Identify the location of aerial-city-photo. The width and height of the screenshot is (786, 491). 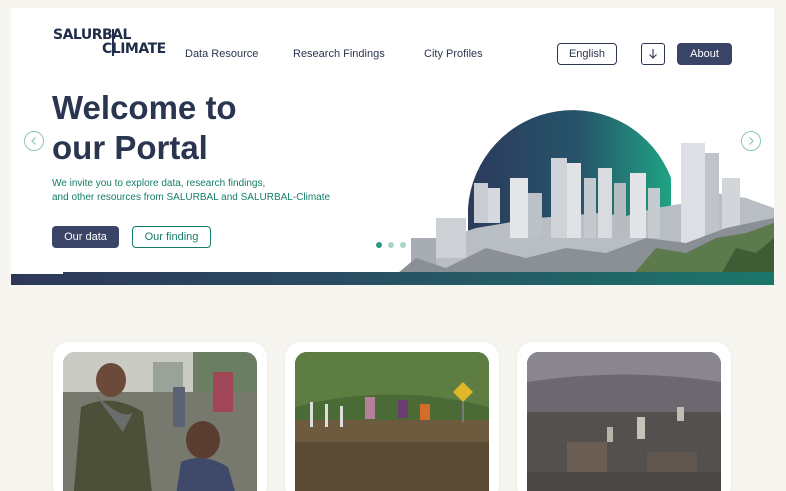
(624, 421).